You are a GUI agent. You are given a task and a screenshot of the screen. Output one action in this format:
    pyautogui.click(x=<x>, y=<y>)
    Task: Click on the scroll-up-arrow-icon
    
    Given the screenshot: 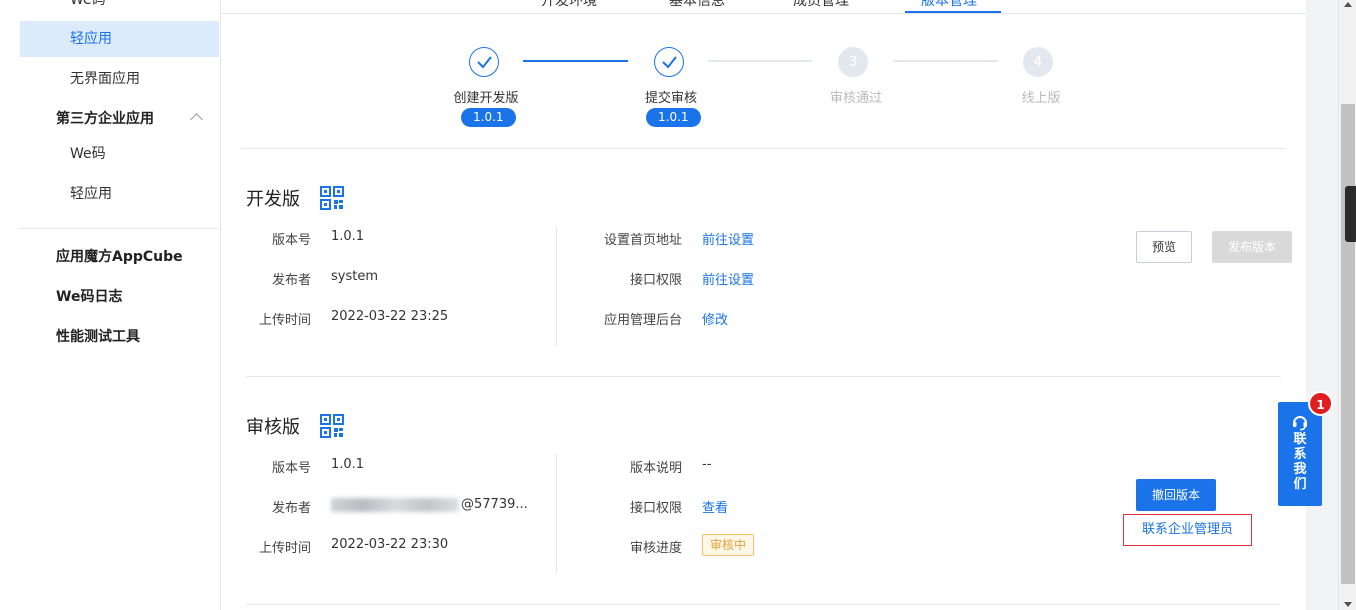 What is the action you would take?
    pyautogui.click(x=1348, y=4)
    